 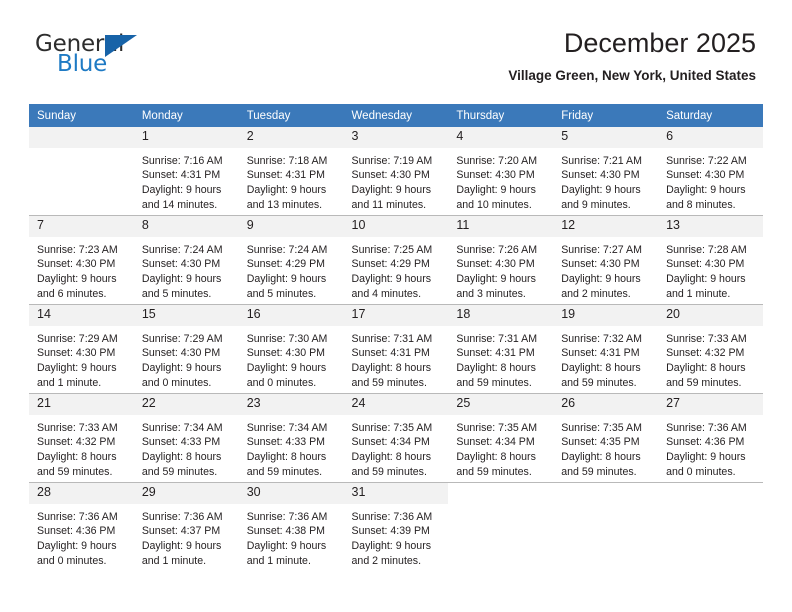 What do you see at coordinates (186, 115) in the screenshot?
I see `weekday-header-monday: Monday` at bounding box center [186, 115].